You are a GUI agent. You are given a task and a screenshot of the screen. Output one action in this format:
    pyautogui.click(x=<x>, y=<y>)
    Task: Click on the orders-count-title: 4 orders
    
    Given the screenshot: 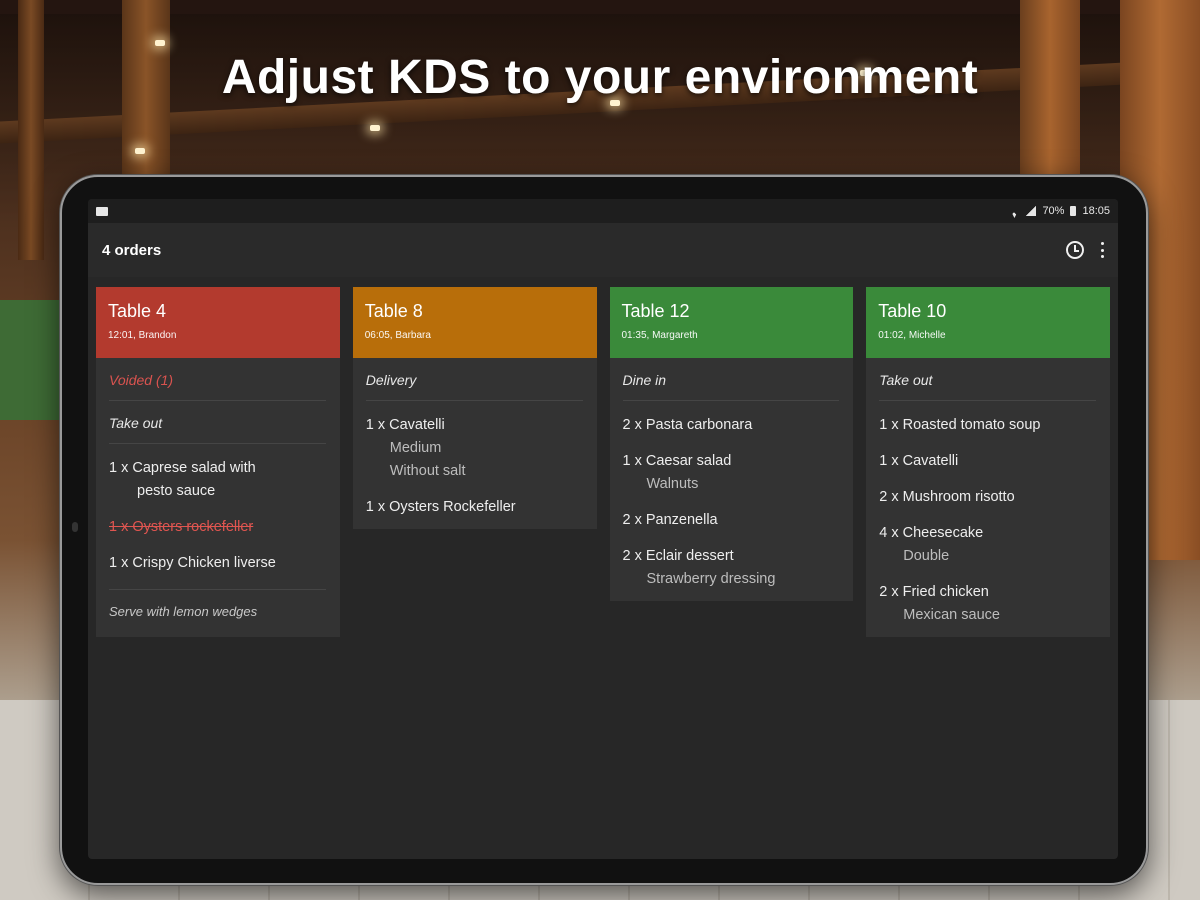 What is the action you would take?
    pyautogui.click(x=132, y=250)
    